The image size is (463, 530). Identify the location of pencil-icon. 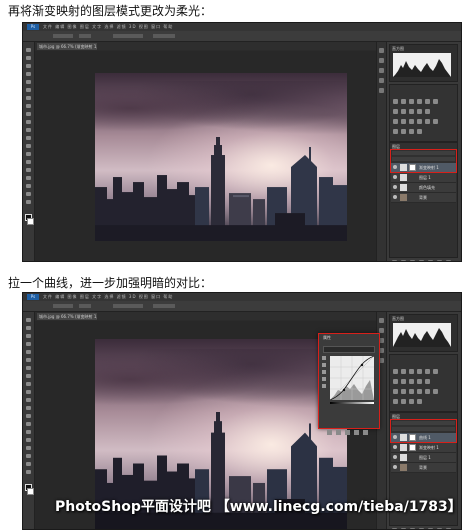
(324, 386).